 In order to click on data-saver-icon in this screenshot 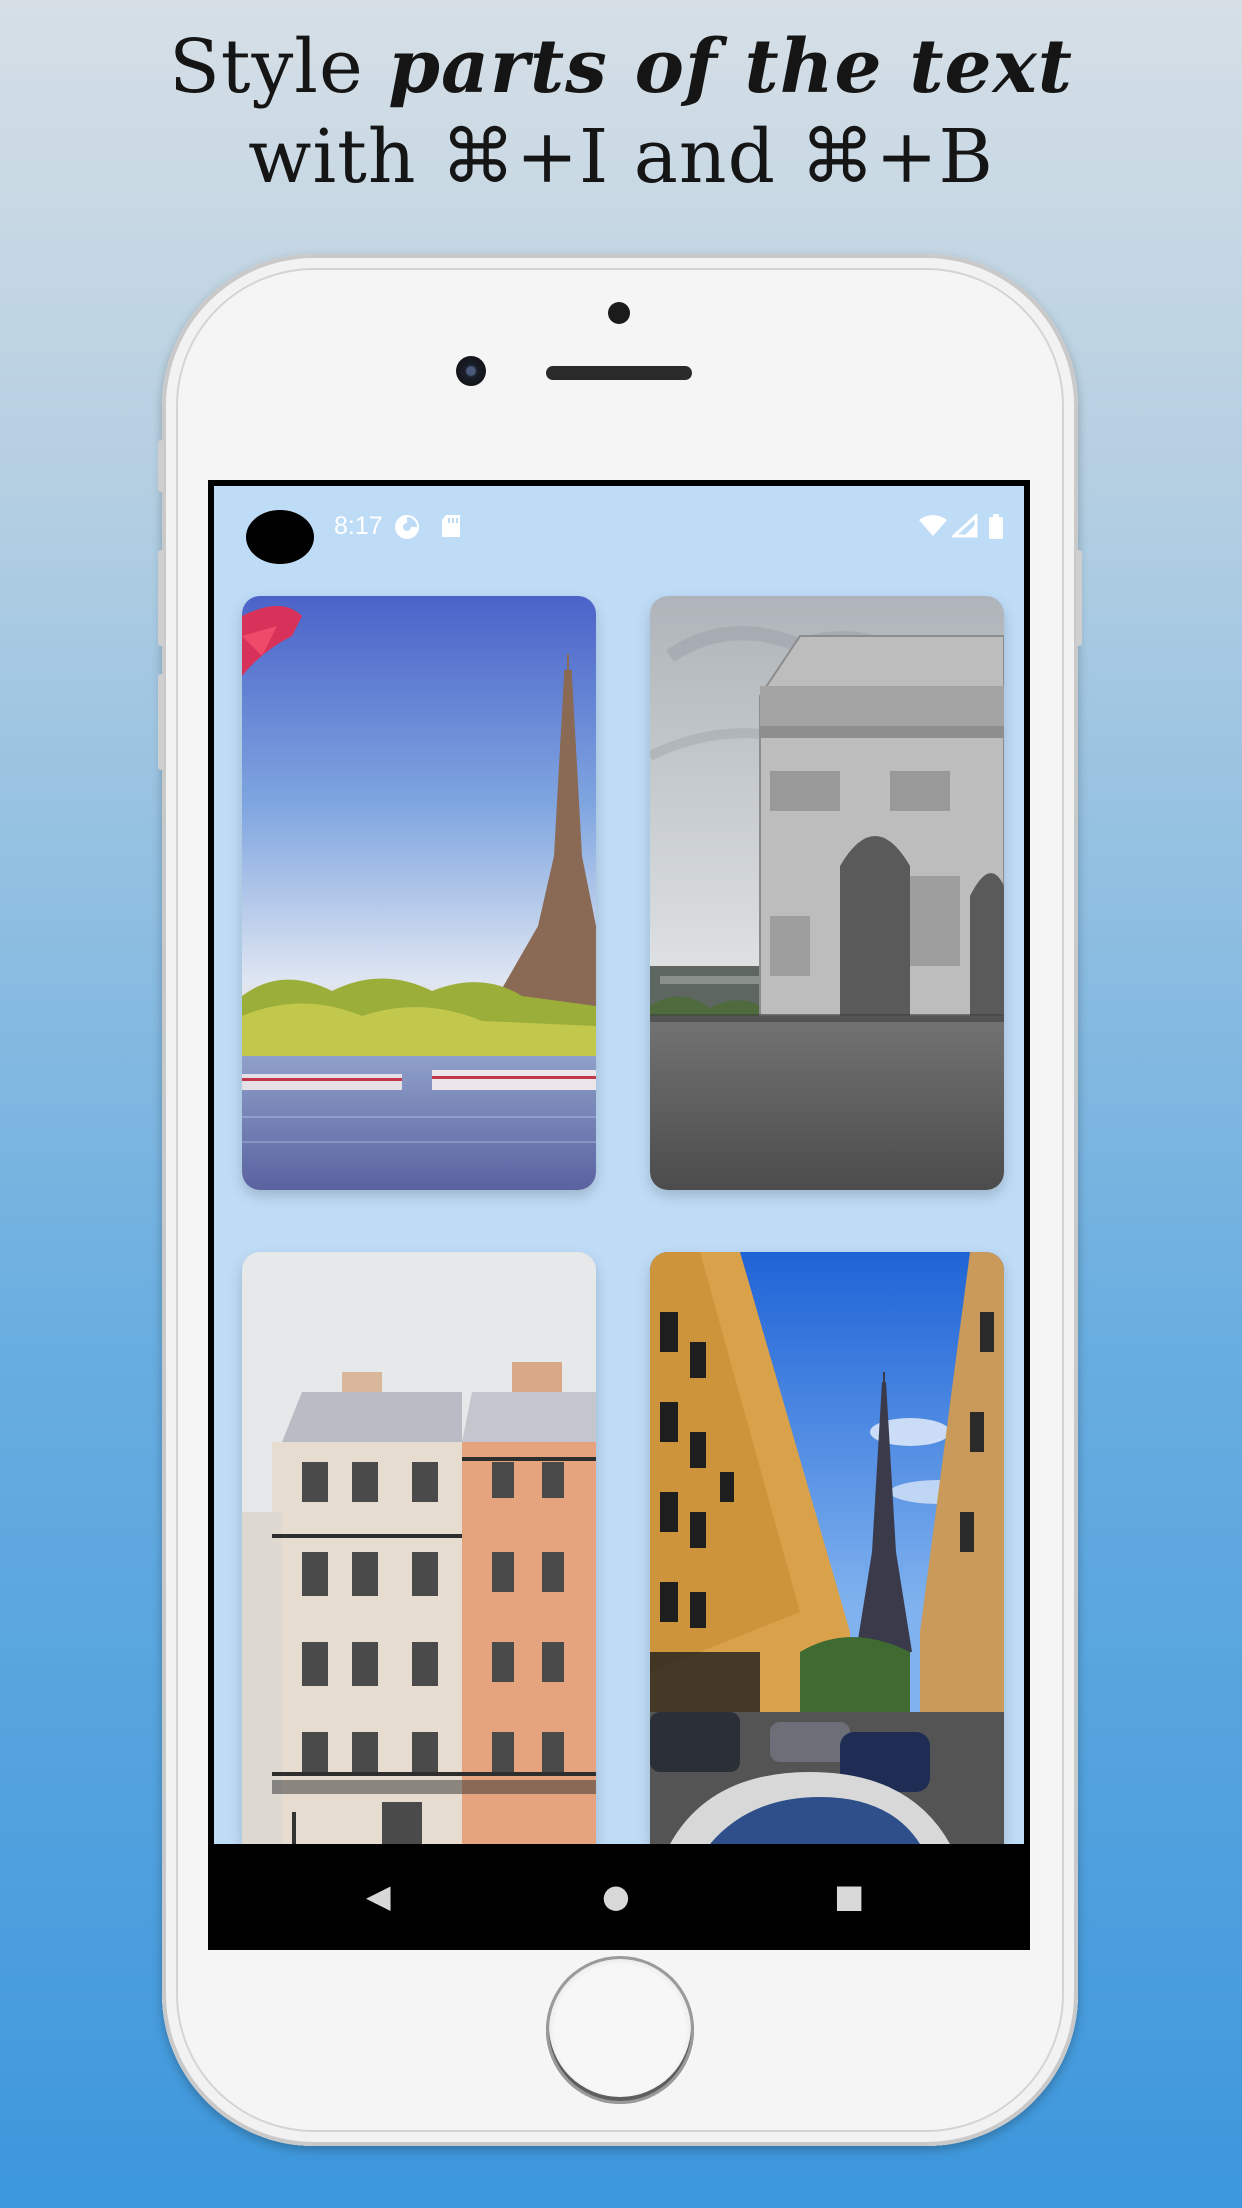, I will do `click(407, 530)`.